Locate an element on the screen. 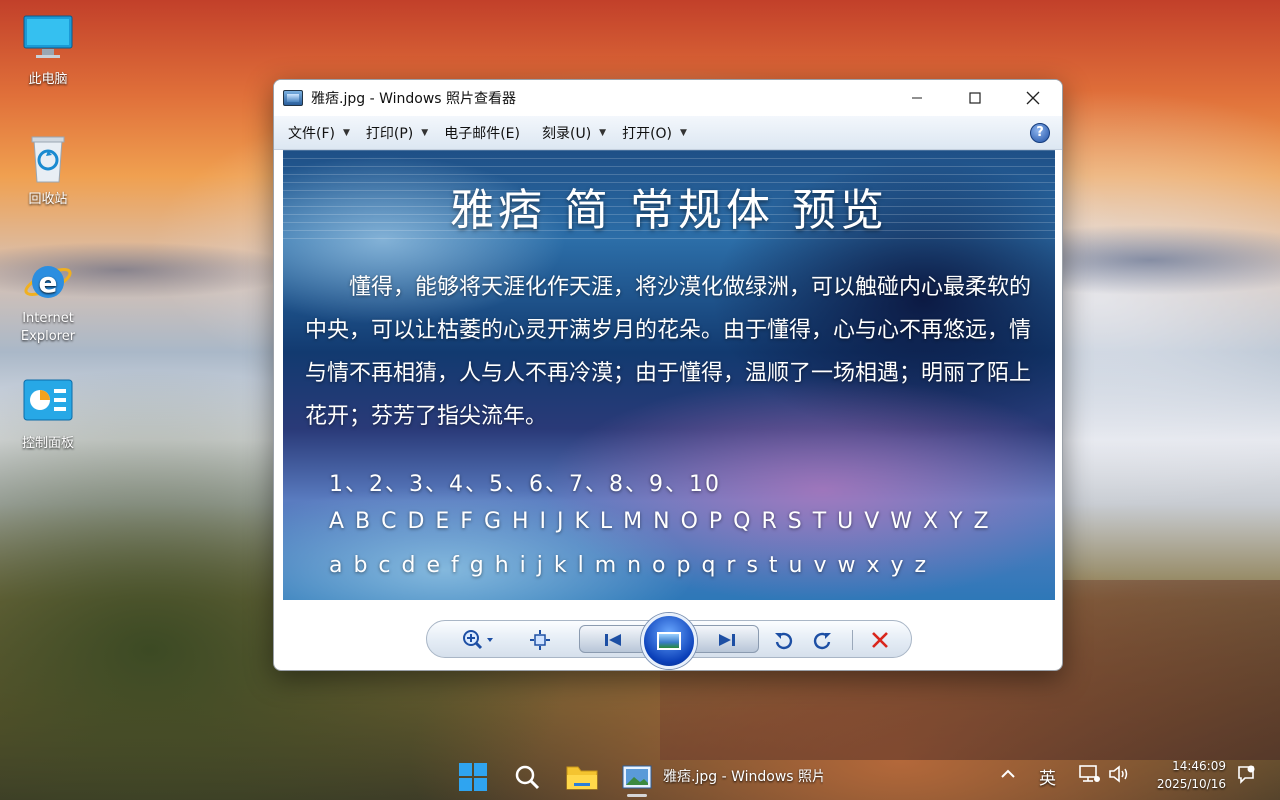  window-title: 雅痞.jpg - Windows 照片查看器 is located at coordinates (414, 99).